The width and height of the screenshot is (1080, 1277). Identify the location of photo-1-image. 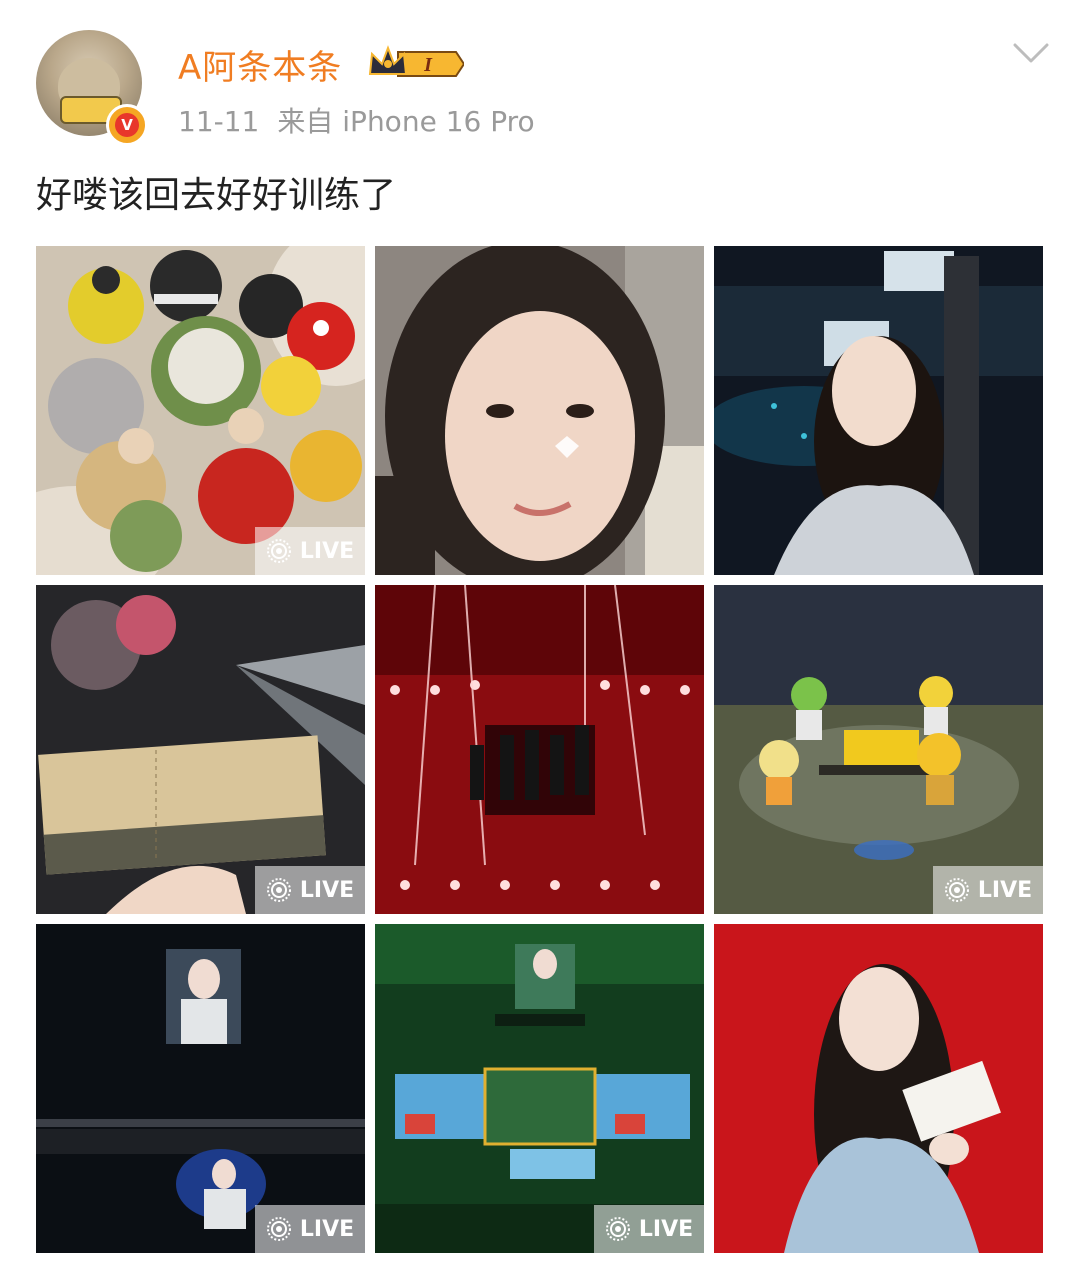
(200, 410).